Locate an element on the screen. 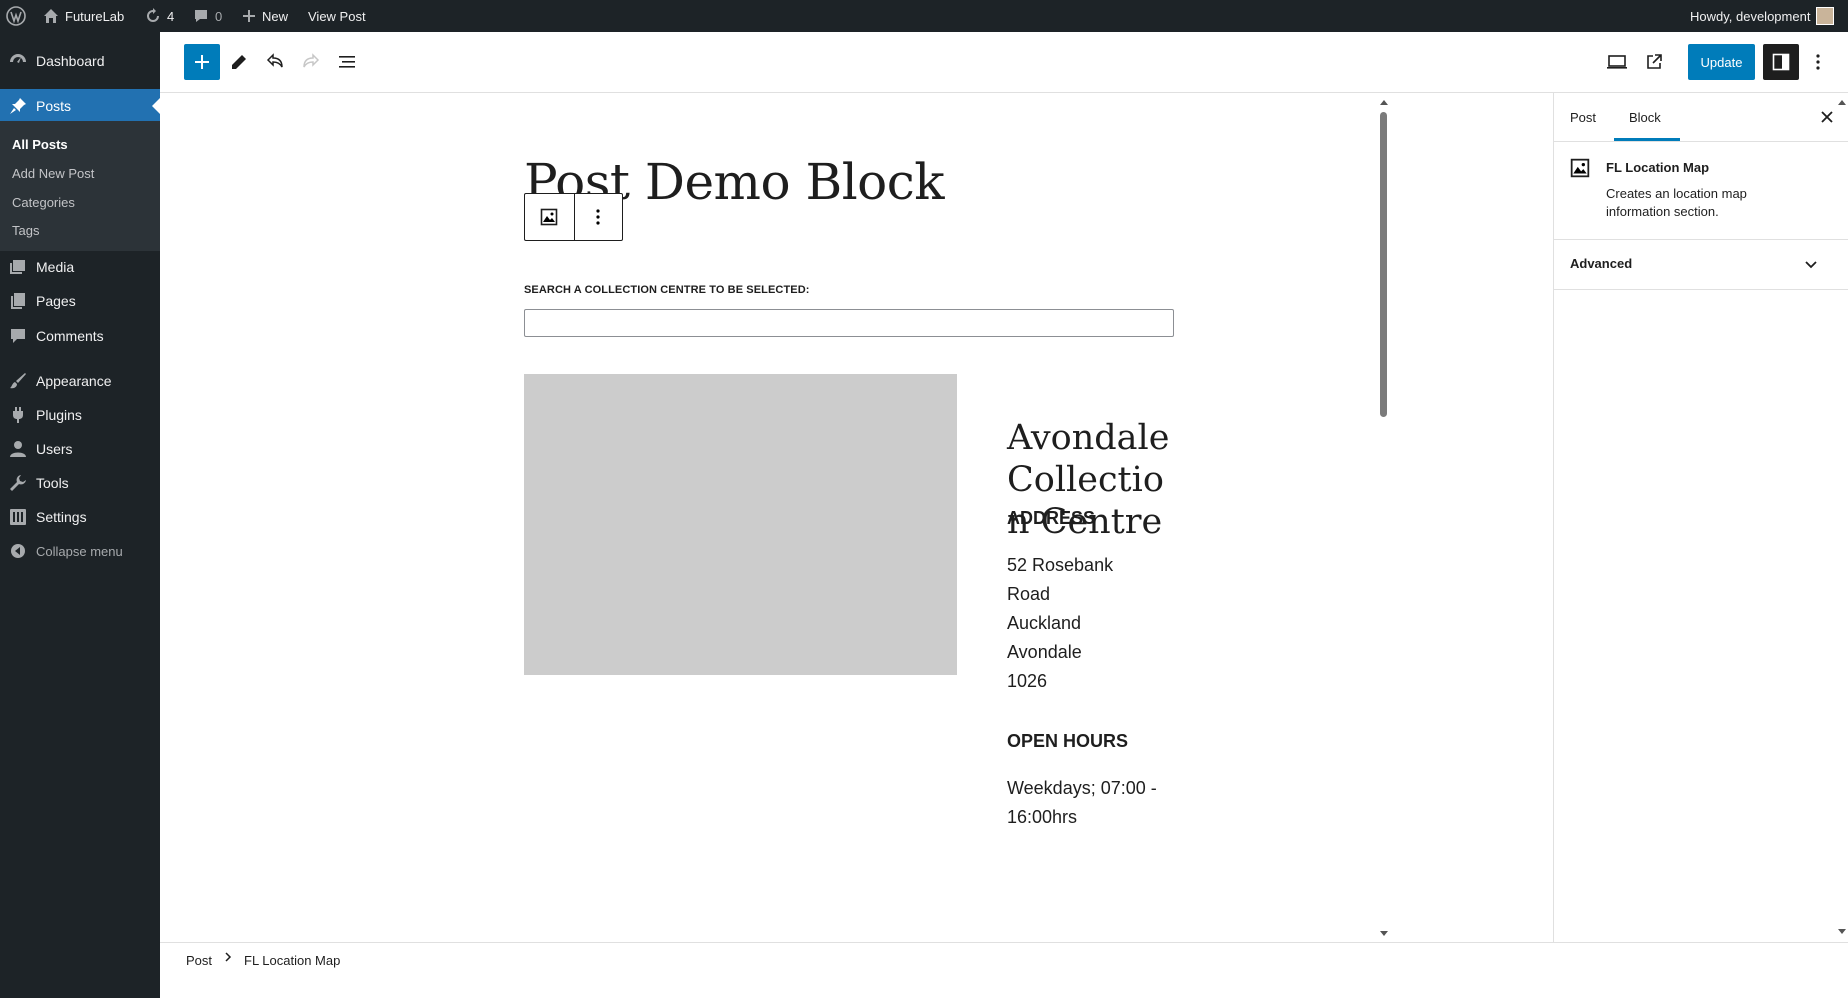 The image size is (1848, 998). pages-icon is located at coordinates (18, 301).